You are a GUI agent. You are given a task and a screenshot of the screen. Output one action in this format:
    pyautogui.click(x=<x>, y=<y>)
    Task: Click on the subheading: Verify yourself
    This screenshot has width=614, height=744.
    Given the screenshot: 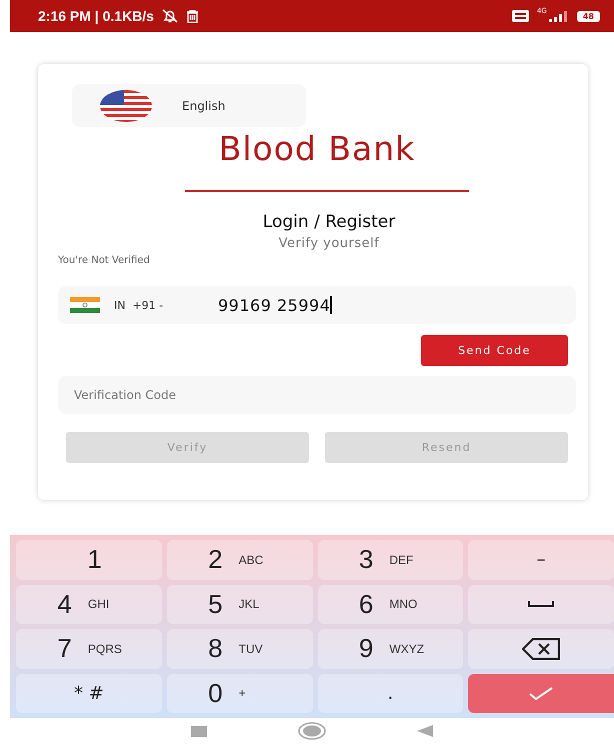 What is the action you would take?
    pyautogui.click(x=329, y=243)
    